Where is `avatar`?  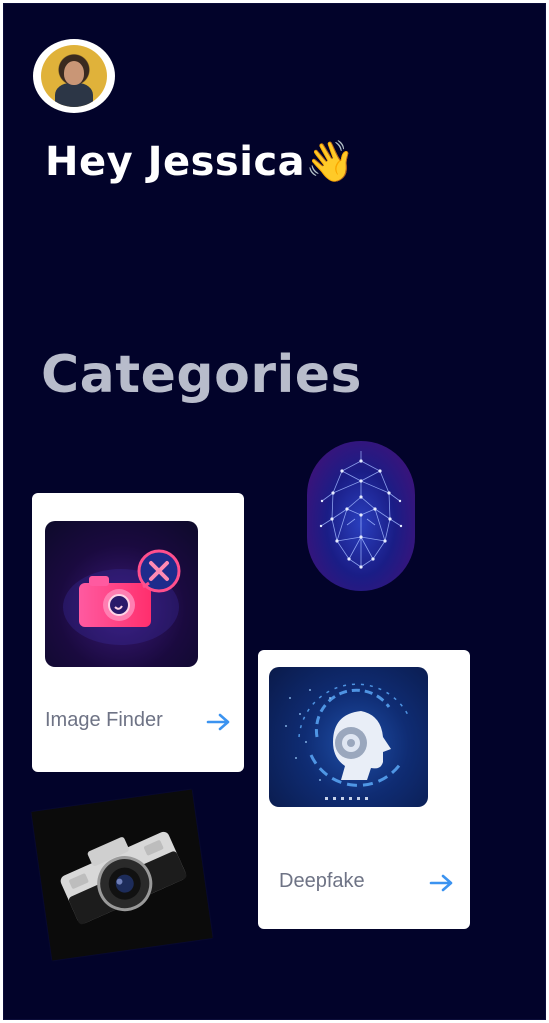 avatar is located at coordinates (74, 76).